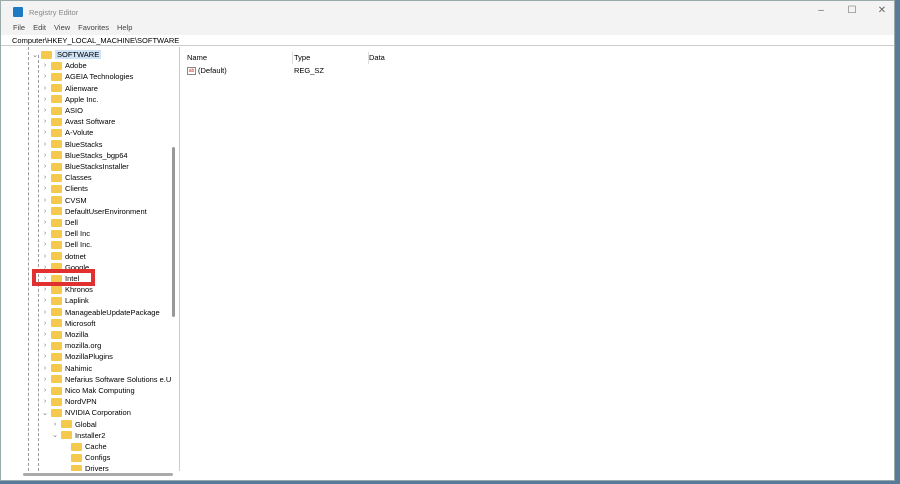 The height and width of the screenshot is (484, 900). What do you see at coordinates (66, 177) in the screenshot?
I see `tree-item-classes: › Classes` at bounding box center [66, 177].